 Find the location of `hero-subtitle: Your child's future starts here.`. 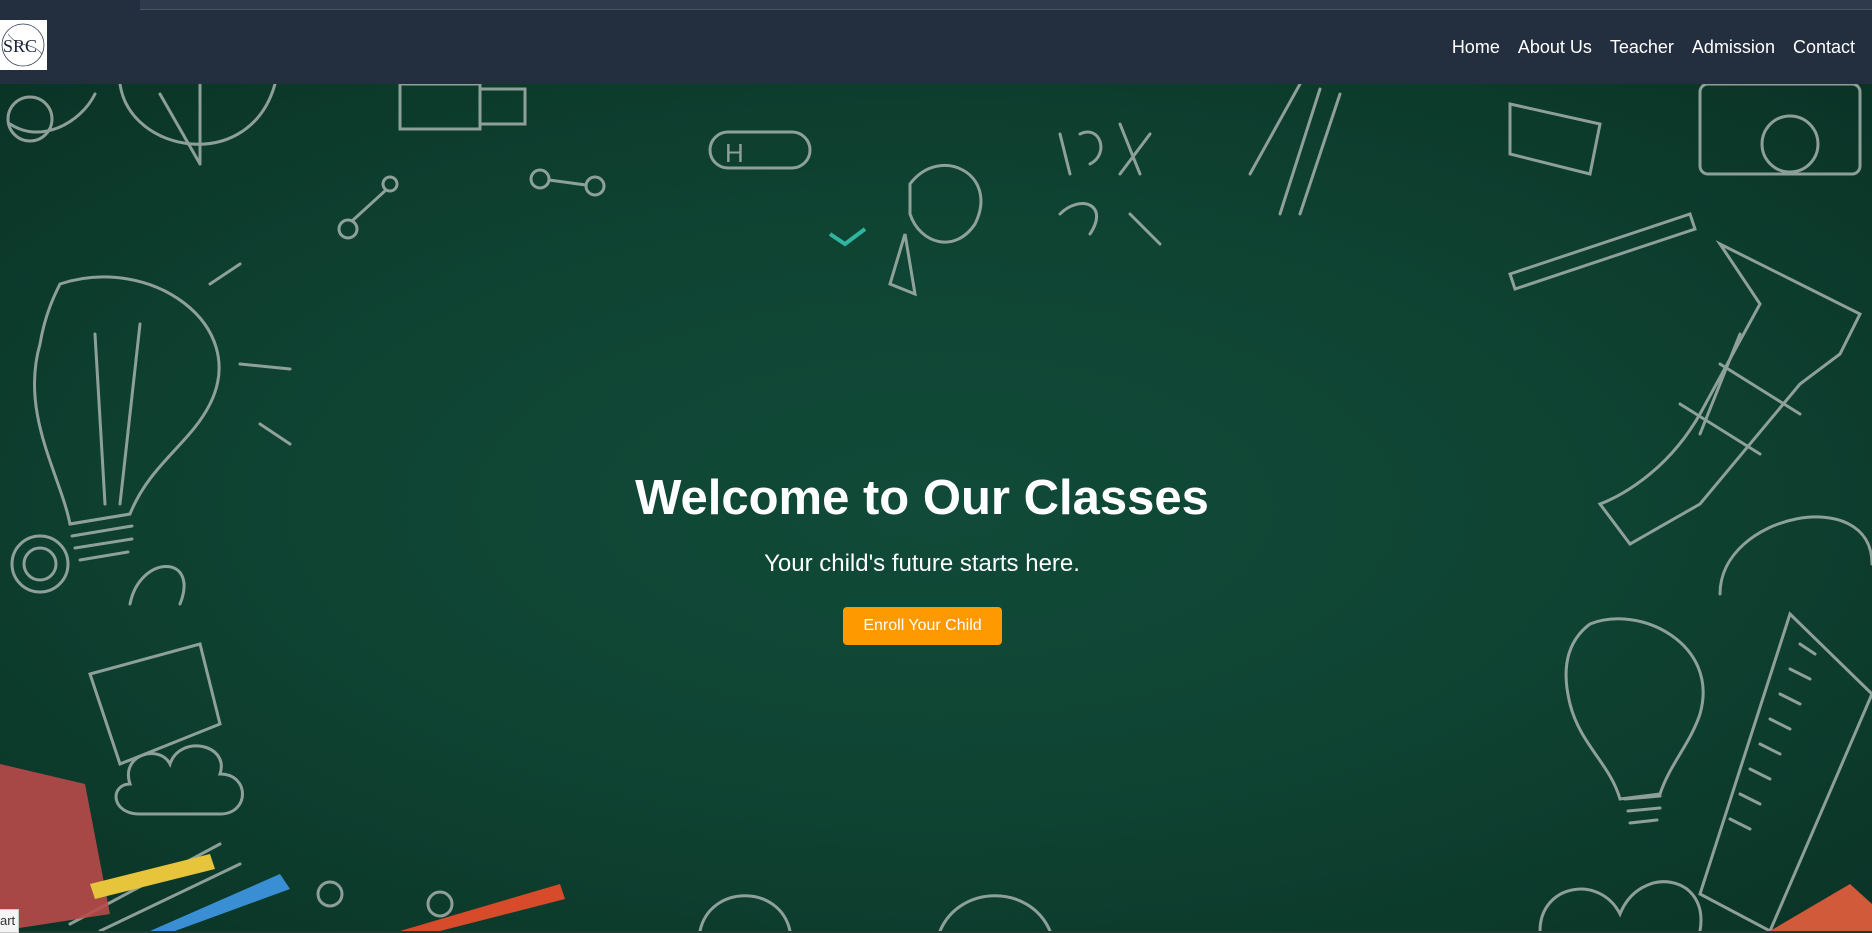

hero-subtitle: Your child's future starts here. is located at coordinates (922, 563).